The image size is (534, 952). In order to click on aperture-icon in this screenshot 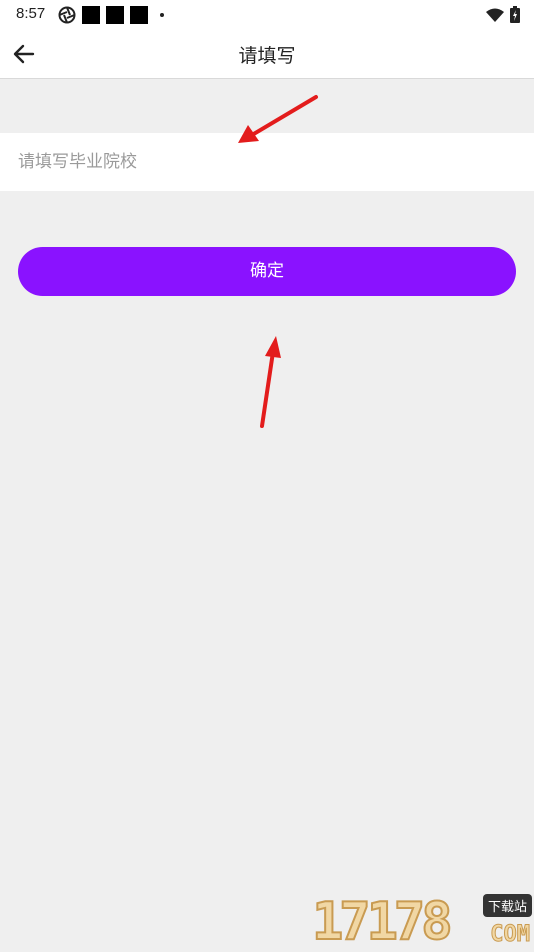, I will do `click(67, 15)`.